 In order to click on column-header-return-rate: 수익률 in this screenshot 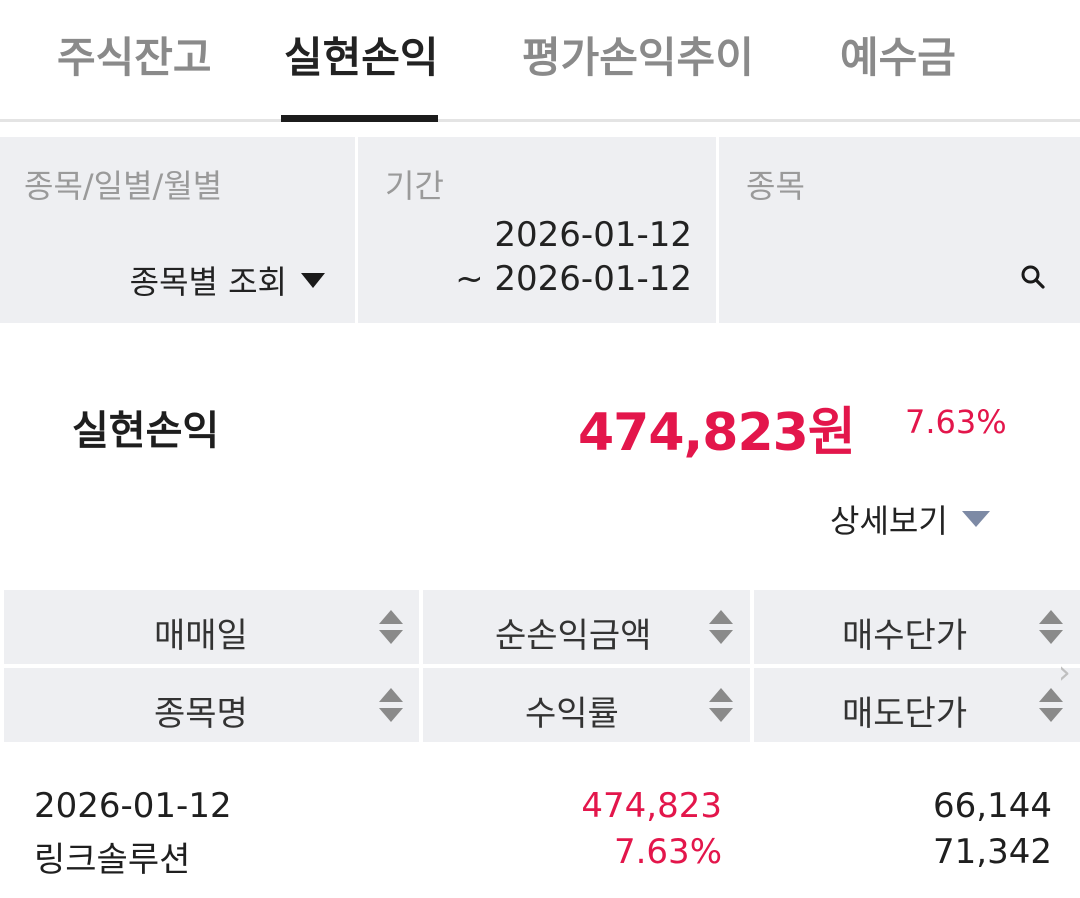, I will do `click(586, 705)`.